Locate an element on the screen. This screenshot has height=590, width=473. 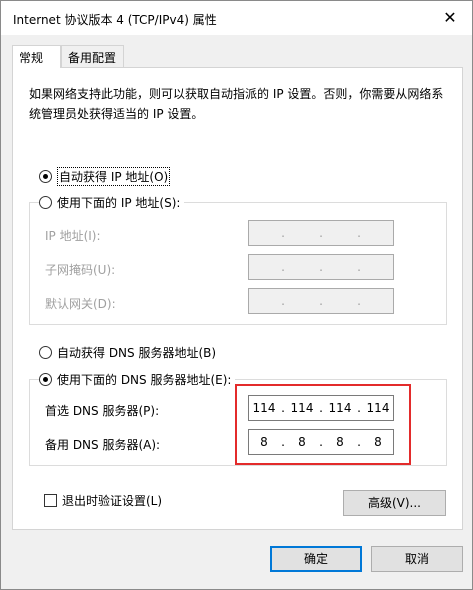
cancel-button: 取消 is located at coordinates (417, 559).